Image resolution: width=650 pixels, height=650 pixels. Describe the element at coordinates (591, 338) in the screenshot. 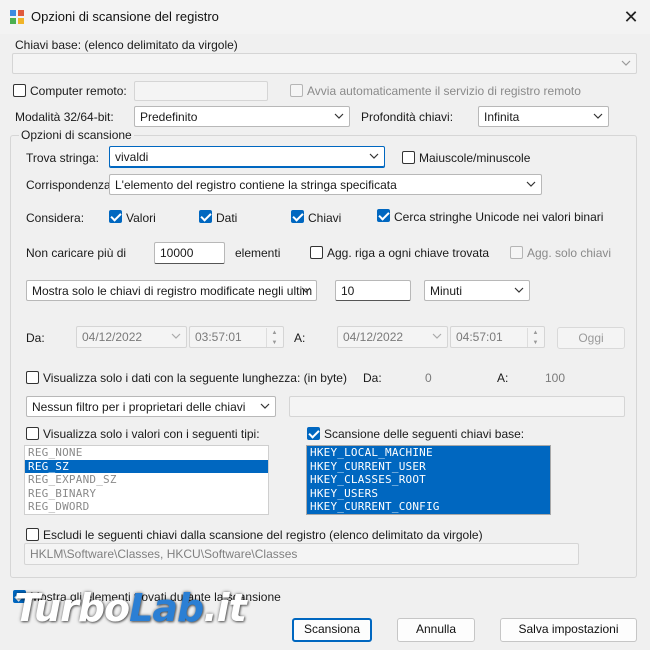

I see `today-button: Oggi` at that location.